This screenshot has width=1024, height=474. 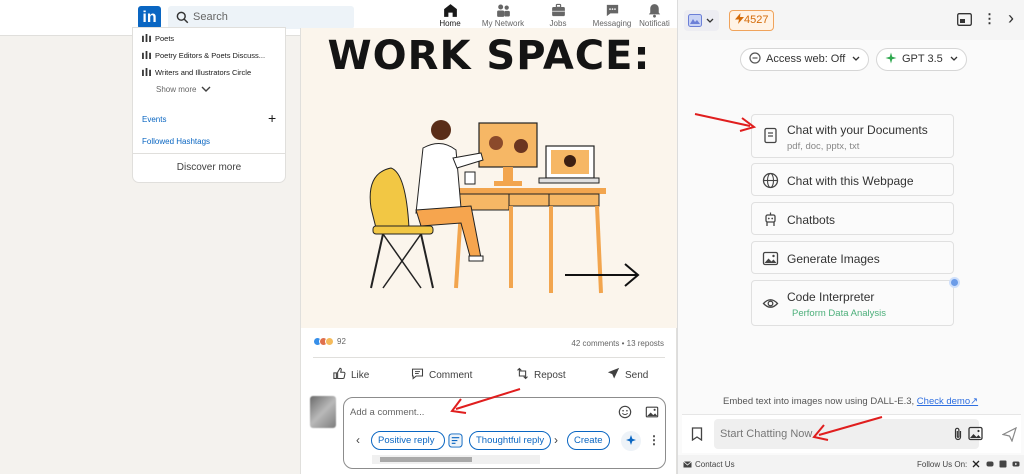 I want to click on linkedin-logo: in, so click(x=149, y=17).